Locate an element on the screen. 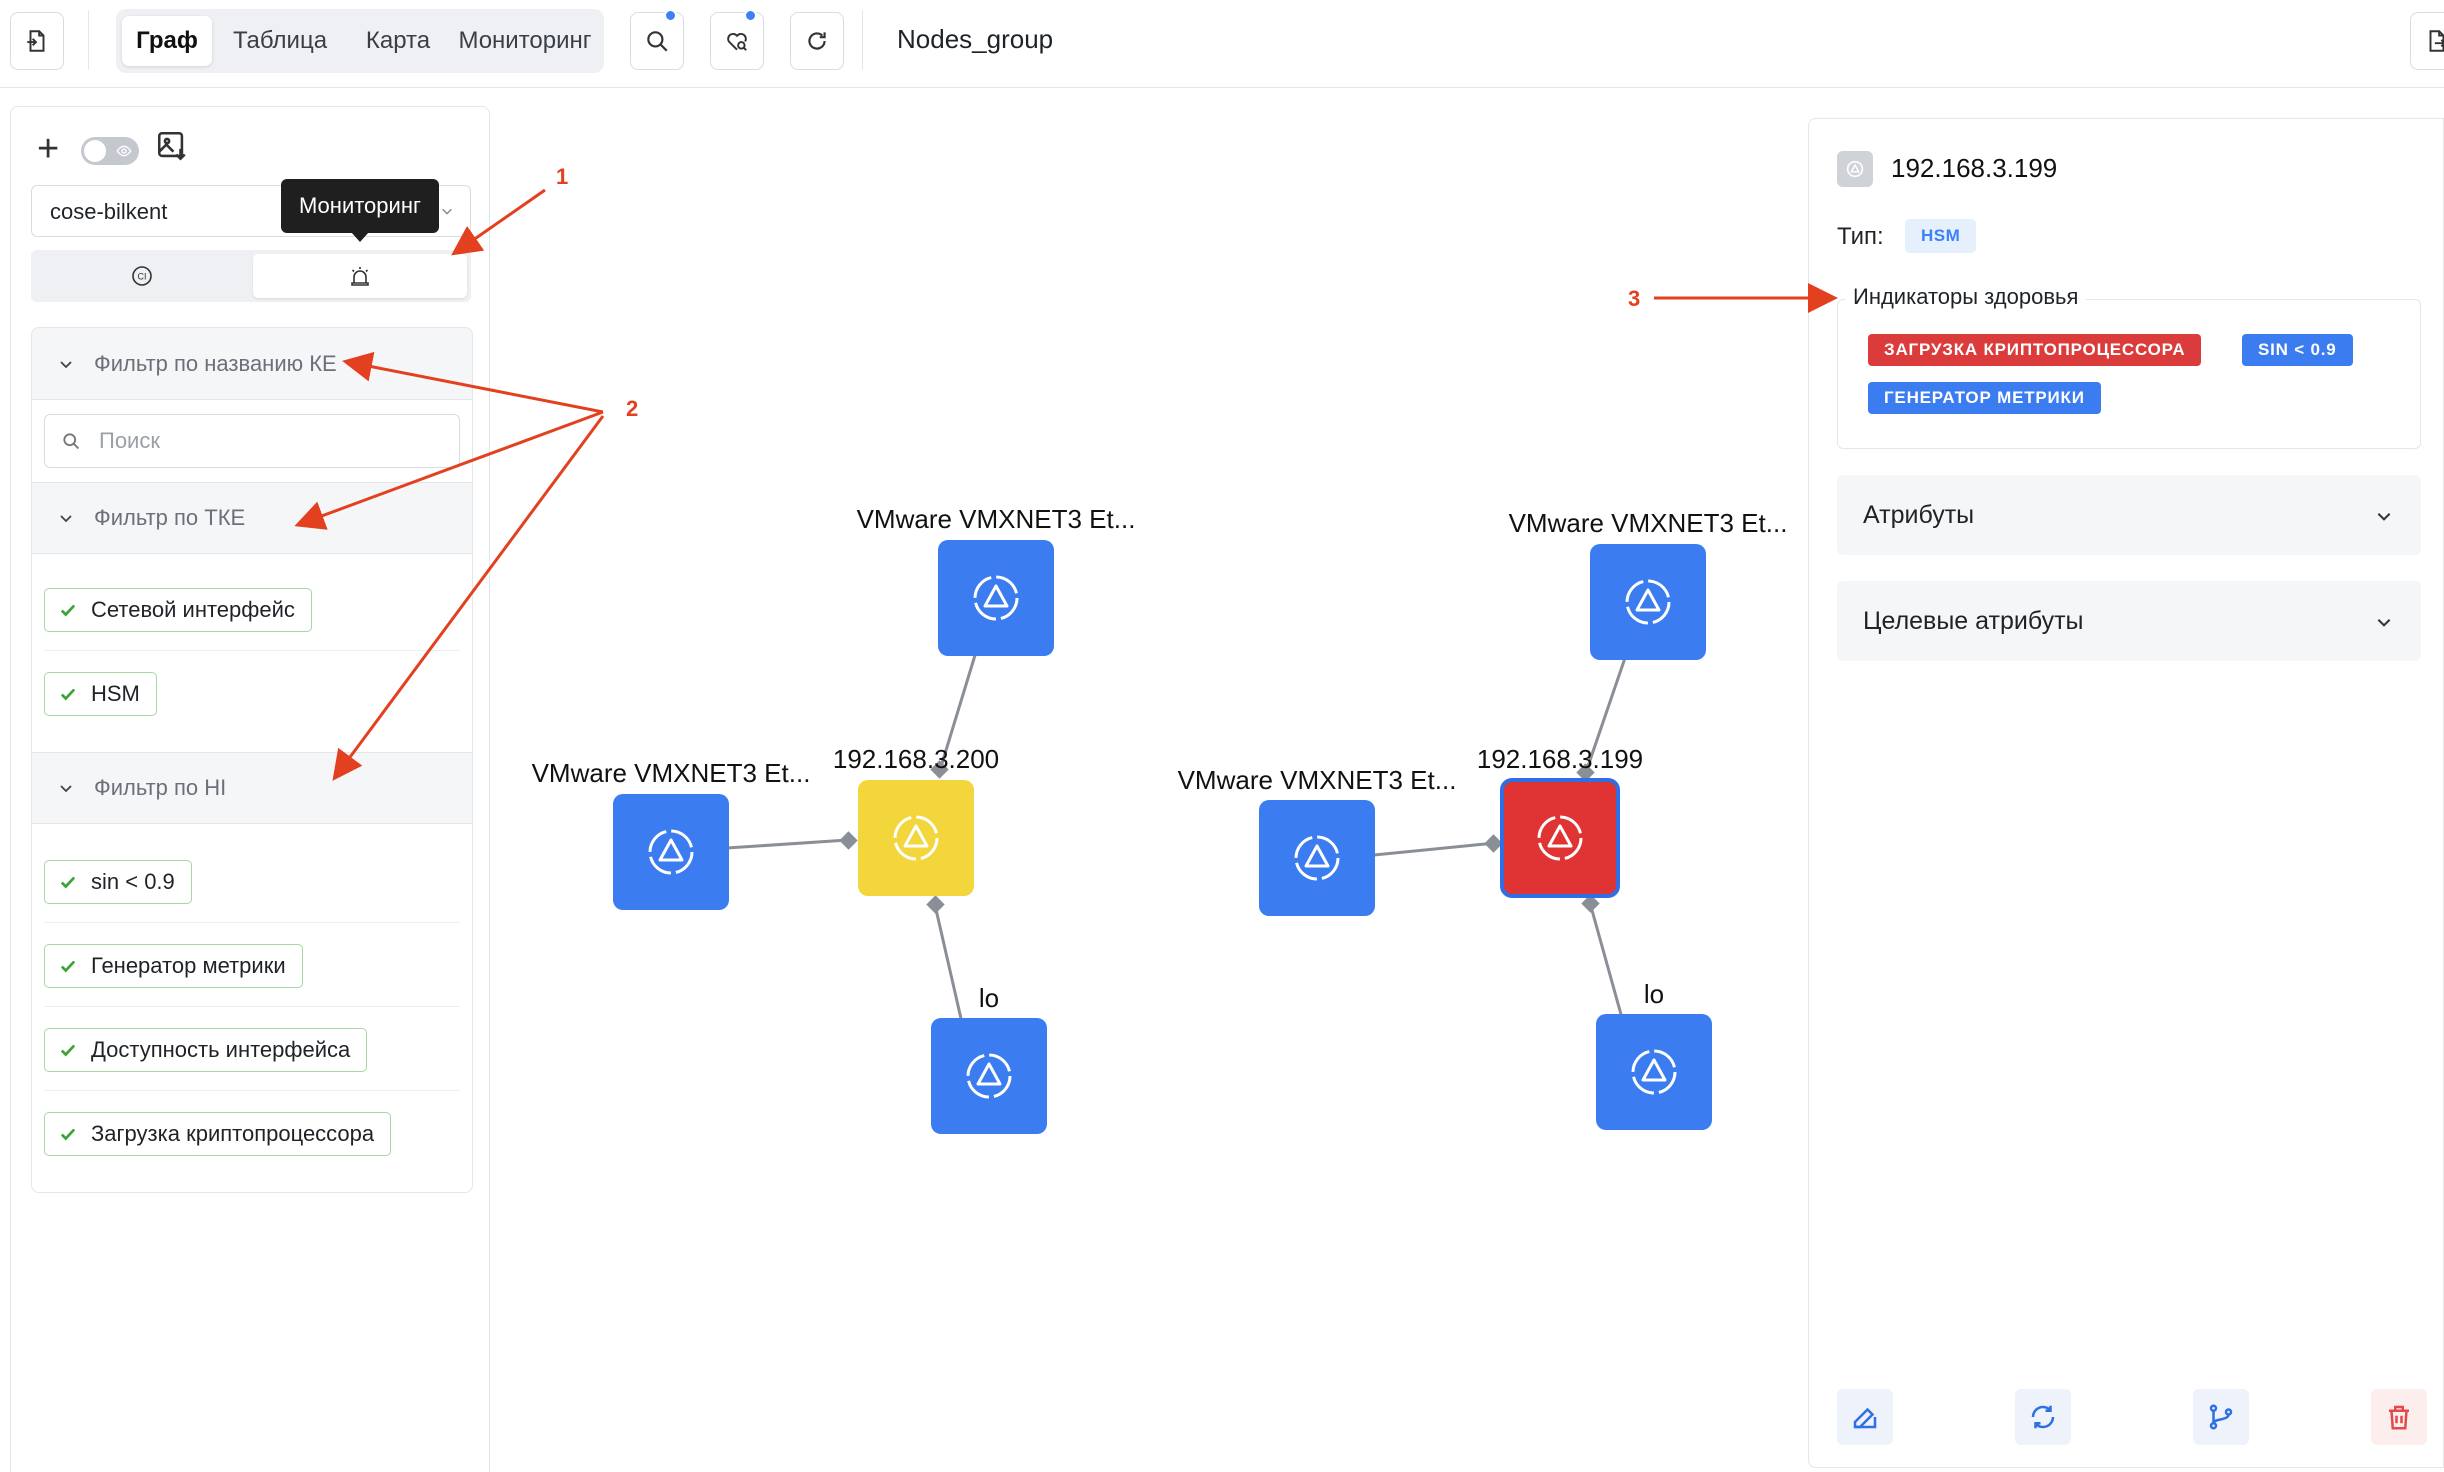 This screenshot has height=1472, width=2444. filter-chip-label: Сетевой интерфейс is located at coordinates (193, 609).